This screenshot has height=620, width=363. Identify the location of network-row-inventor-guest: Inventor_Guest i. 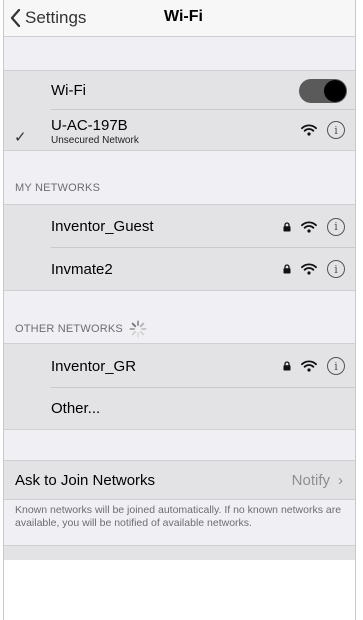
(179, 226).